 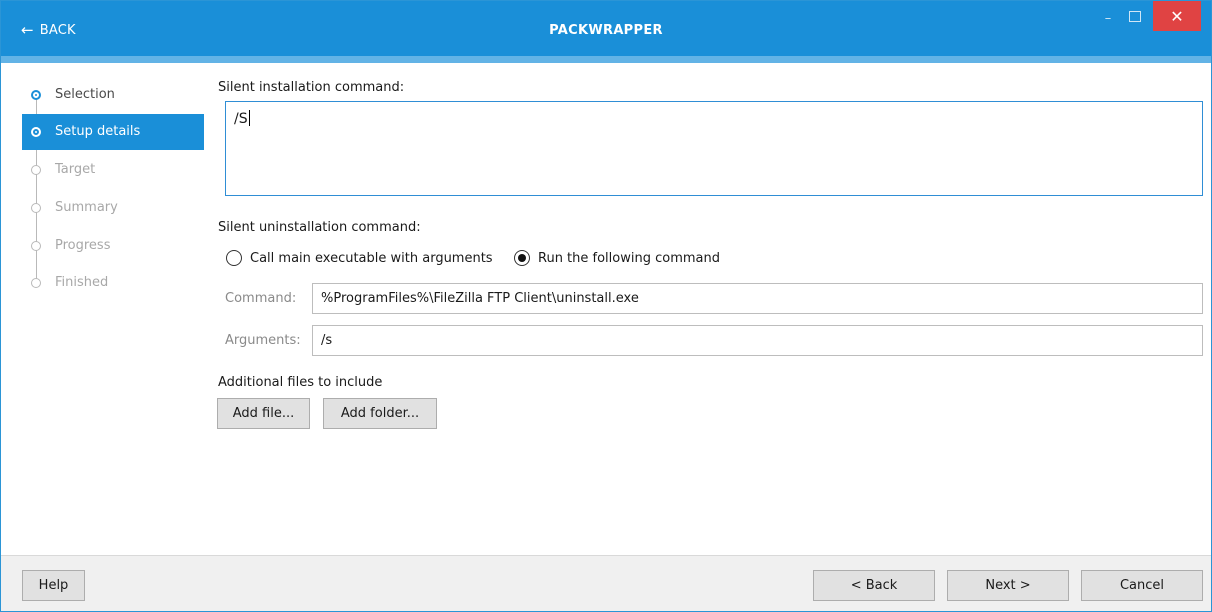 What do you see at coordinates (113, 283) in the screenshot?
I see `step-finished: Finished` at bounding box center [113, 283].